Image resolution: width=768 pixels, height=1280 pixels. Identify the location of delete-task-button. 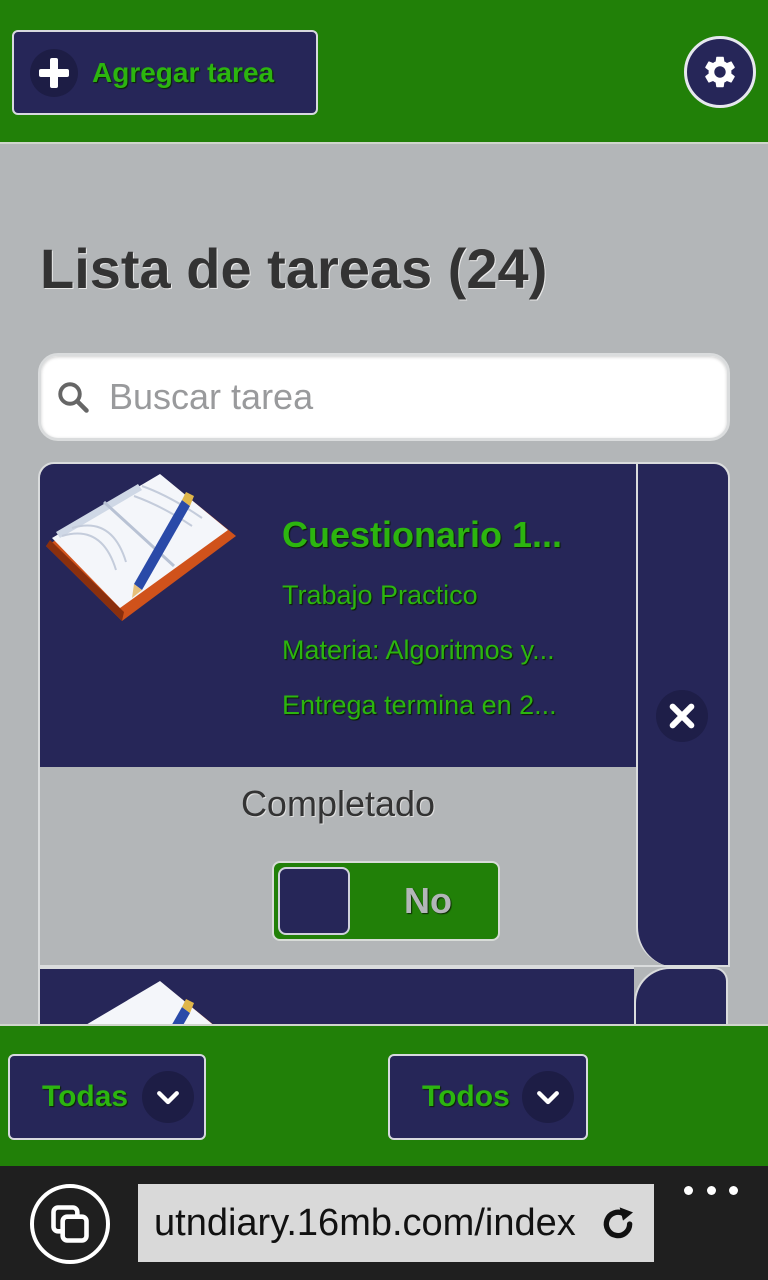
(682, 716).